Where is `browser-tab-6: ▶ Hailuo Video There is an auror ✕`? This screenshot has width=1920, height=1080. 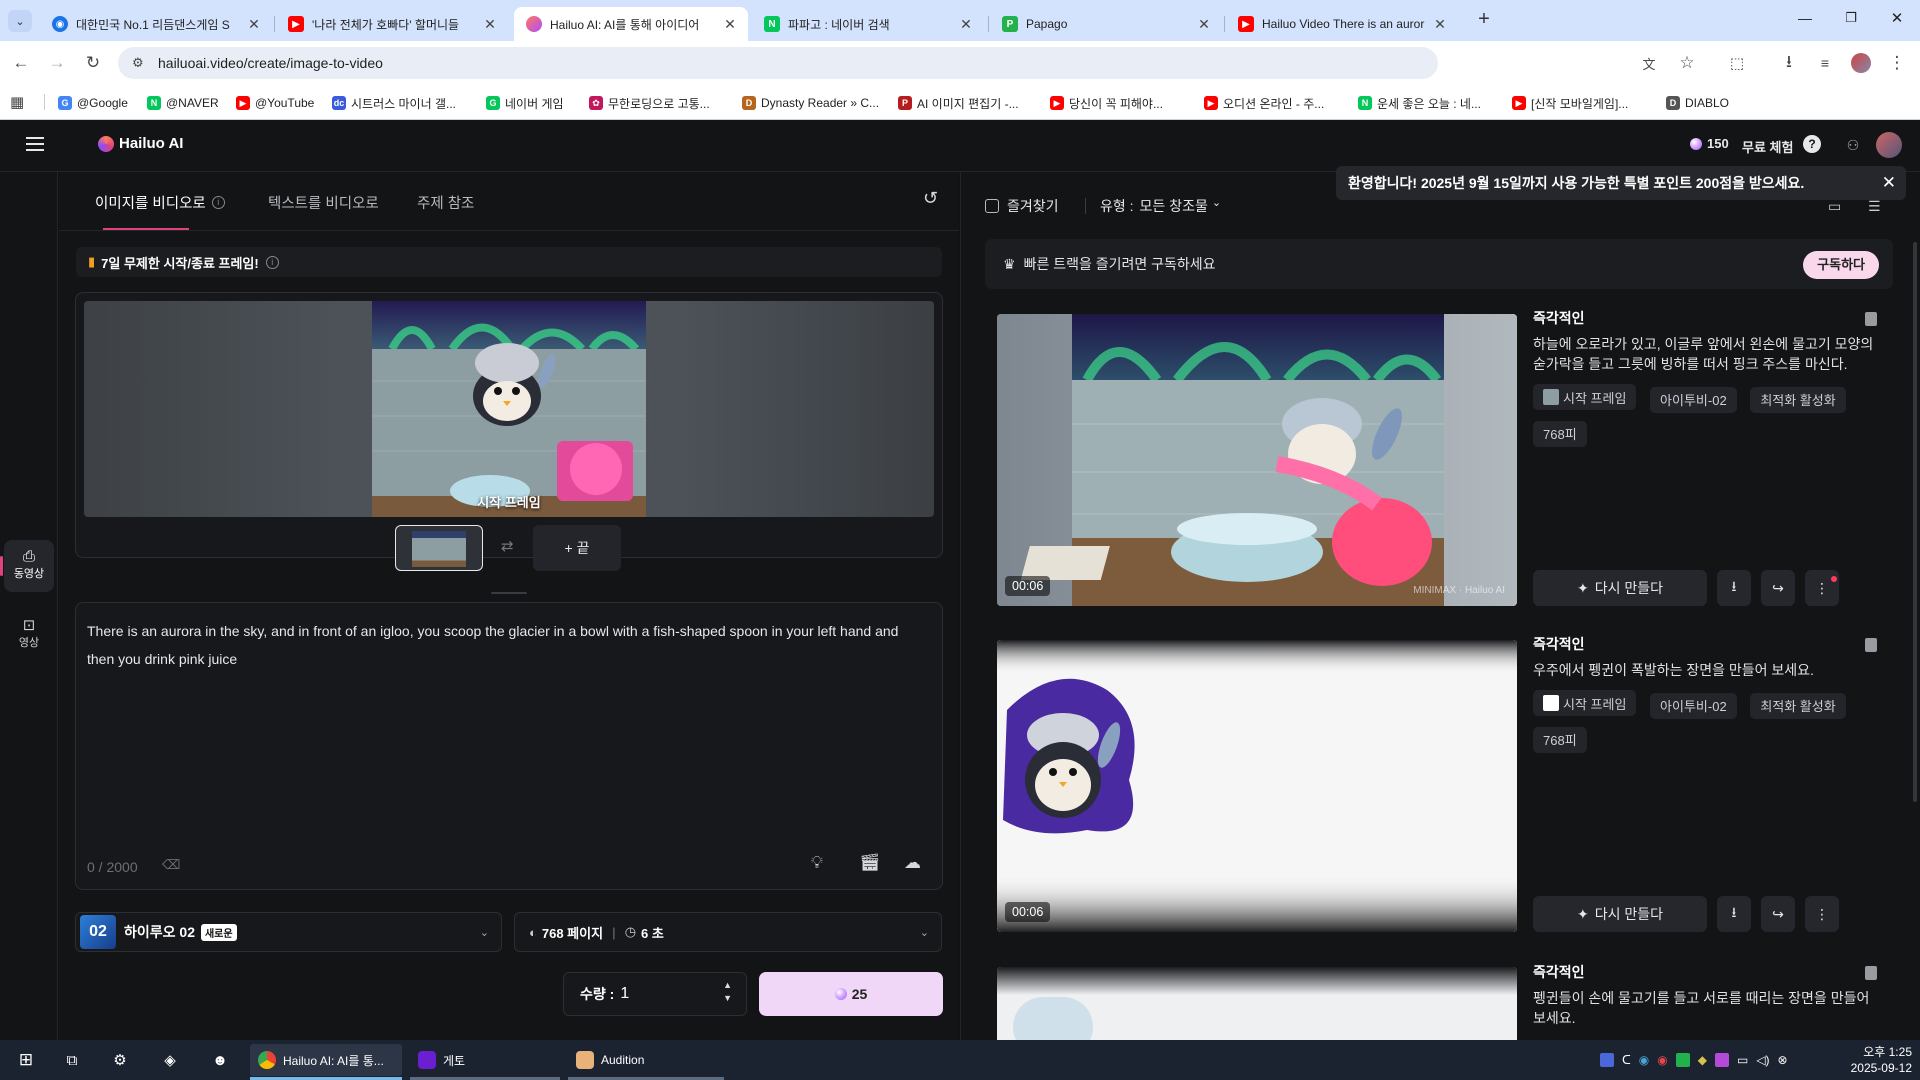 browser-tab-6: ▶ Hailuo Video There is an auror ✕ is located at coordinates (1342, 24).